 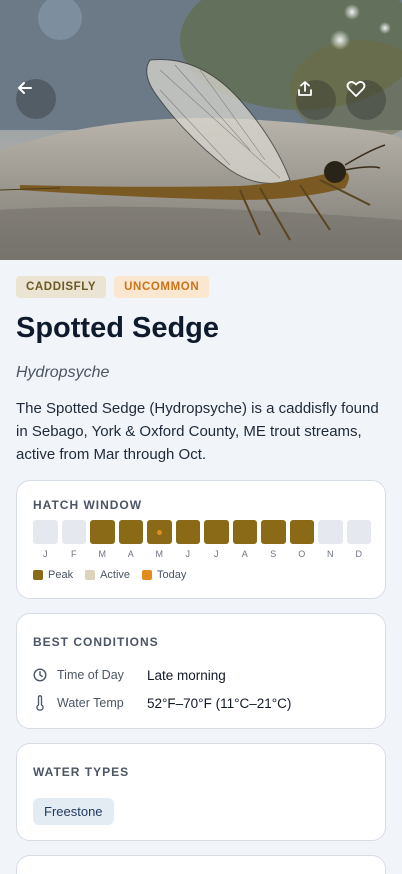 I want to click on month-column: S, so click(x=273, y=539).